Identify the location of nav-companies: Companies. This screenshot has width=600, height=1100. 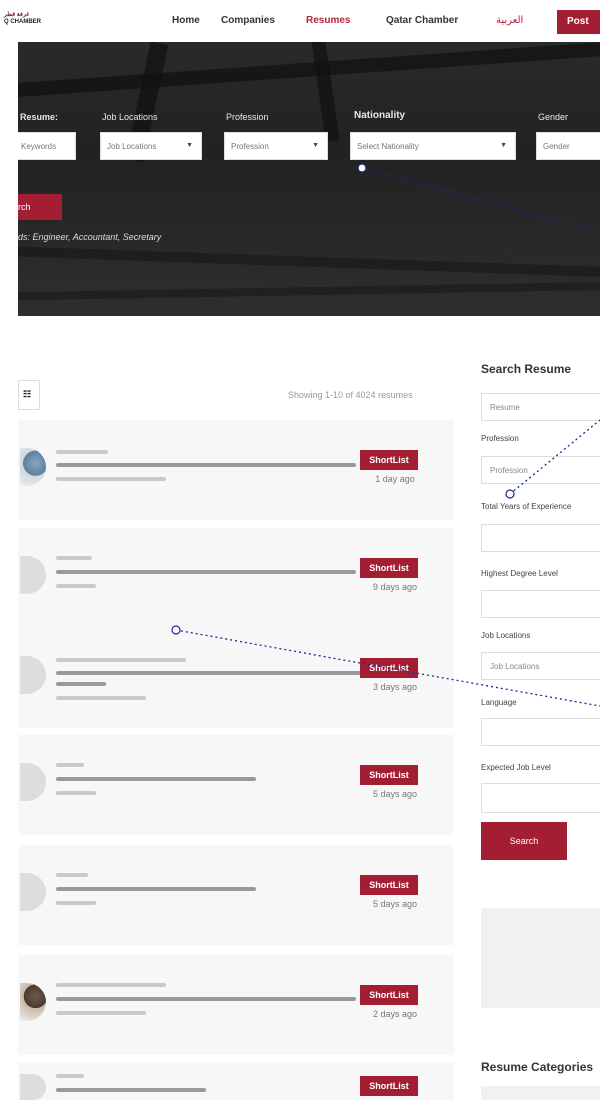
(248, 20).